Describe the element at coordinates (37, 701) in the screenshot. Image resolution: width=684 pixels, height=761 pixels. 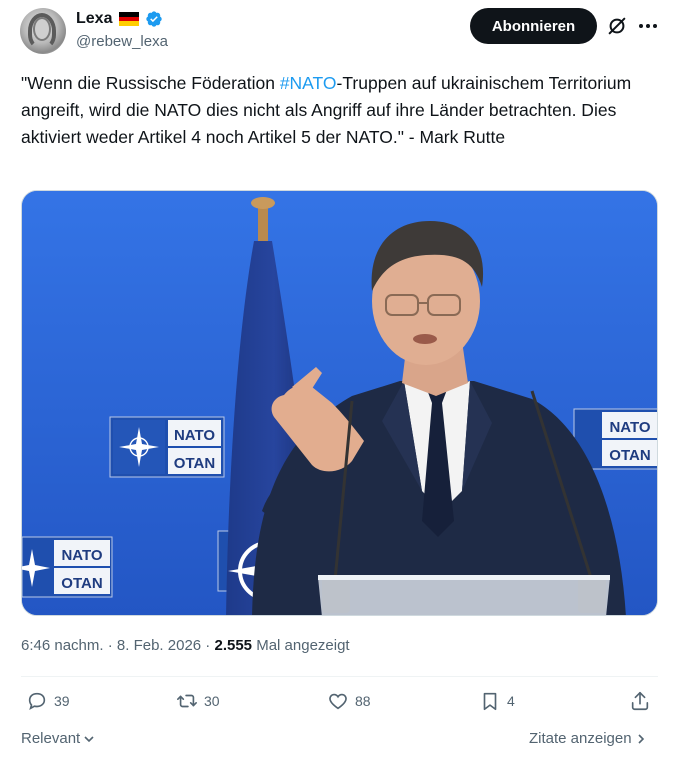
I see `reply-icon` at that location.